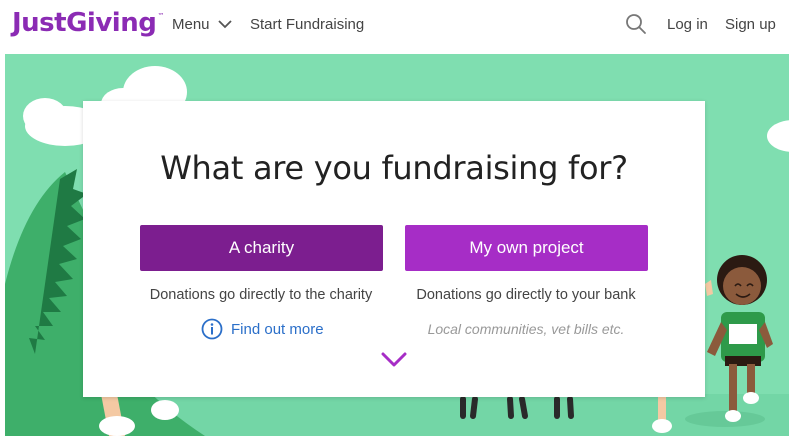 Image resolution: width=789 pixels, height=436 pixels. What do you see at coordinates (750, 24) in the screenshot?
I see `signup-link: Sign up` at bounding box center [750, 24].